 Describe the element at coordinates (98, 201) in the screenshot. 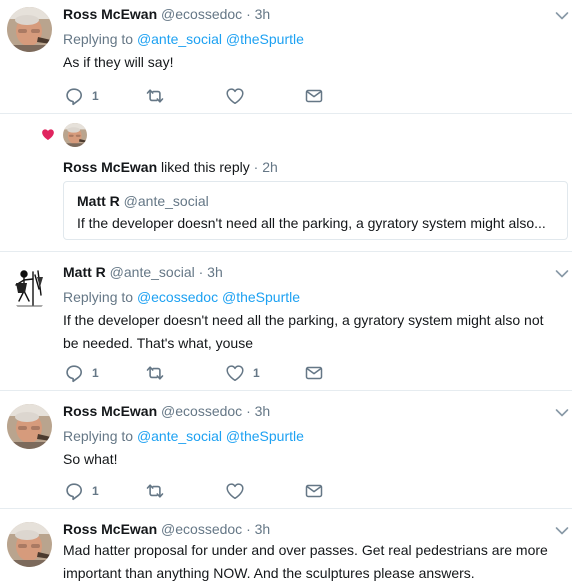

I see `quoted-author-name: Matt R` at that location.